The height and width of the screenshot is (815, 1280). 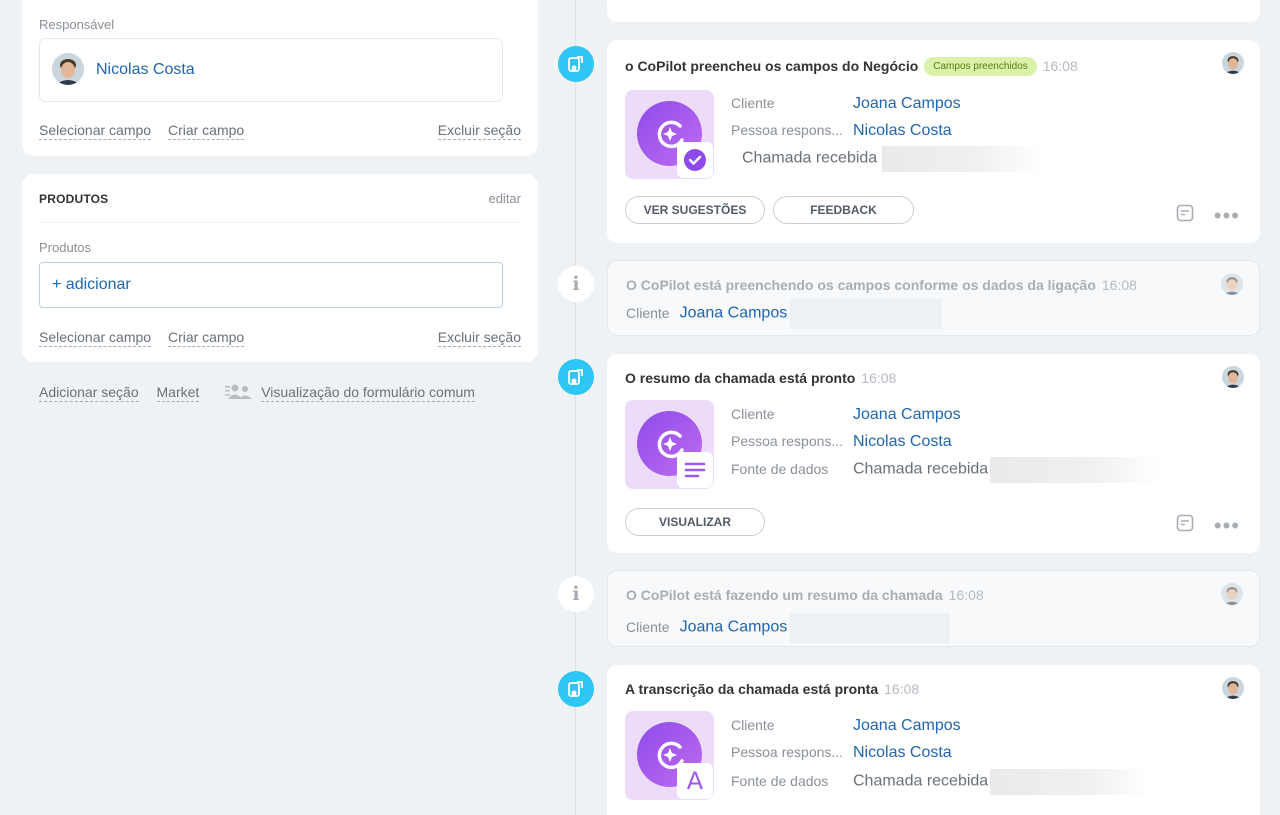 What do you see at coordinates (368, 393) in the screenshot?
I see `common-form-view-link: Visualização do formulário comum` at bounding box center [368, 393].